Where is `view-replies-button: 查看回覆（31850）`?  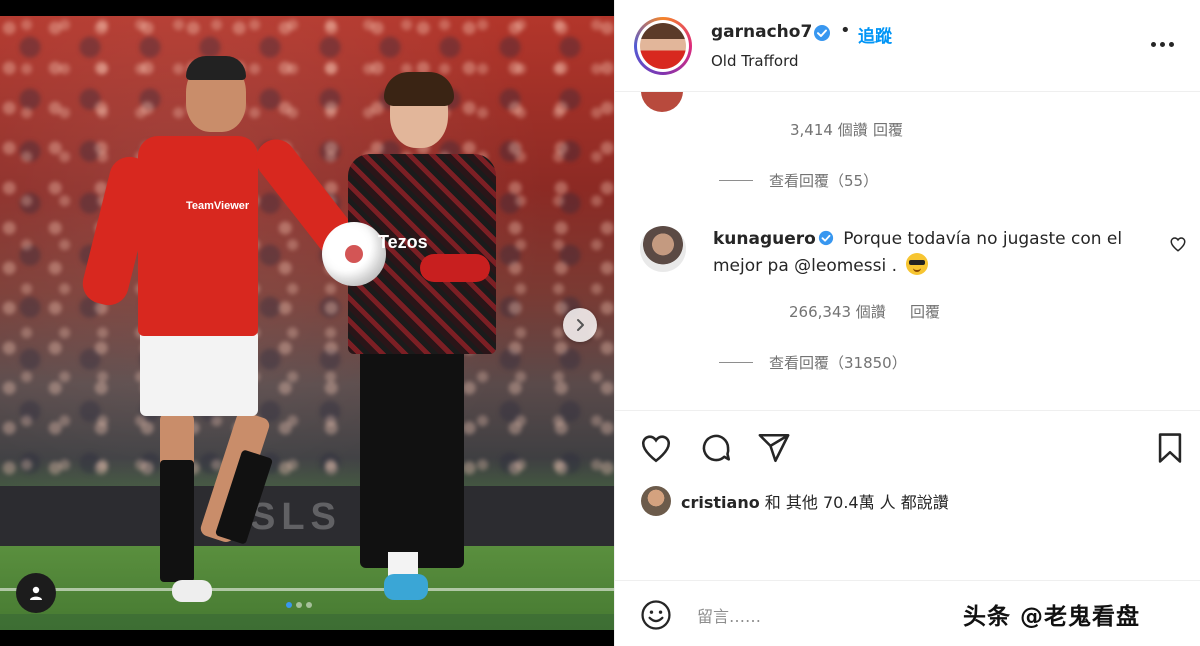
view-replies-button: 查看回覆（31850） is located at coordinates (813, 362).